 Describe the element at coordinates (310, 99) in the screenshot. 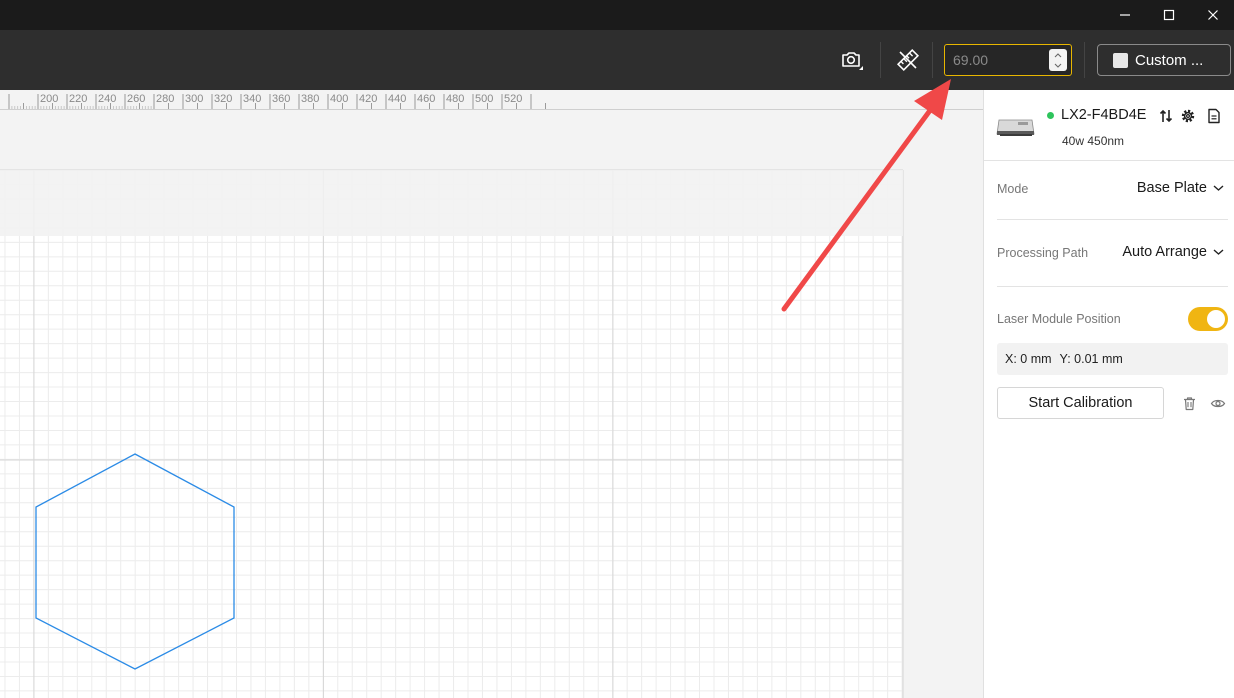

I see `ruler-label: 380` at that location.